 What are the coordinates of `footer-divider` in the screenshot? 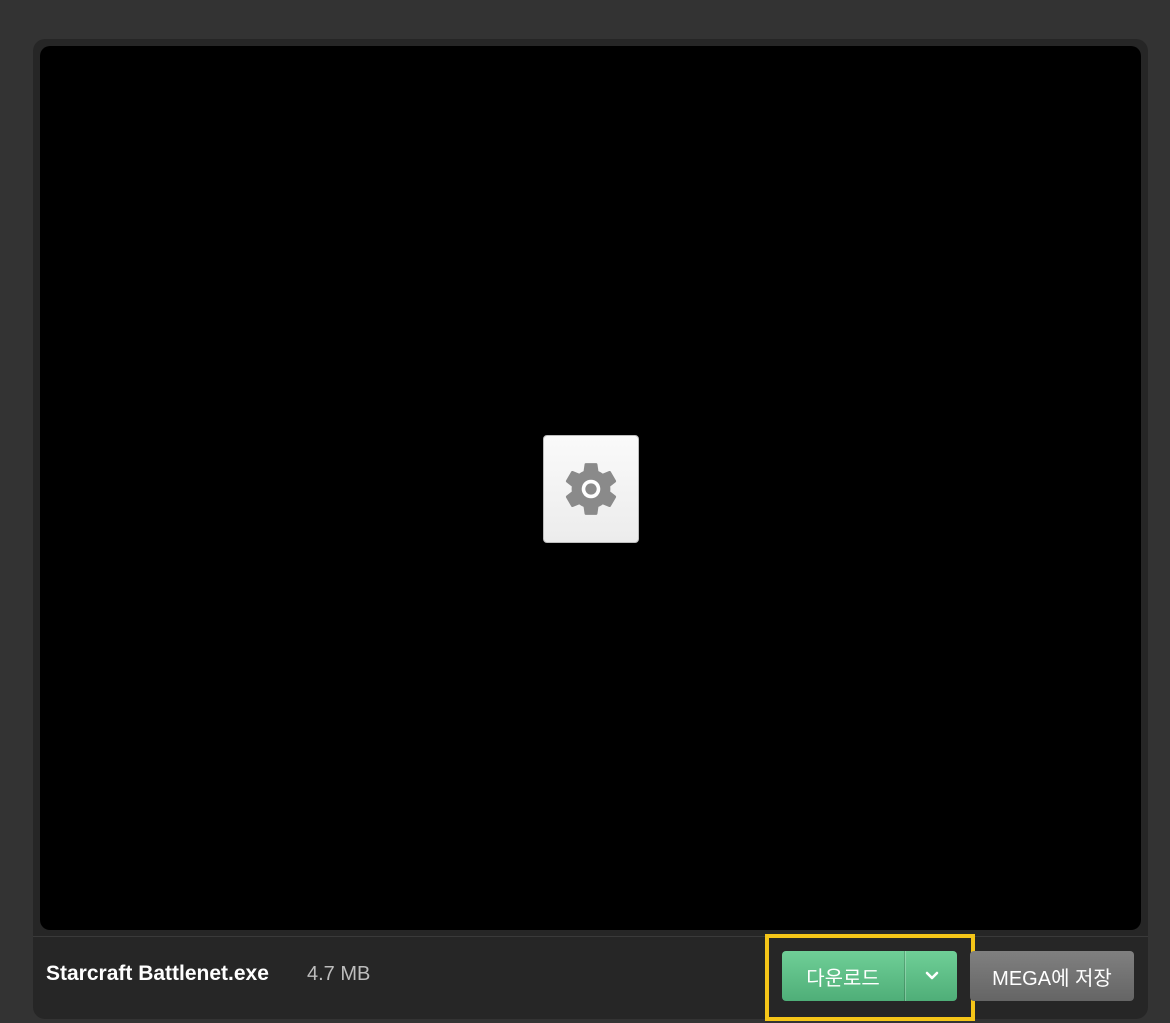 It's located at (590, 936).